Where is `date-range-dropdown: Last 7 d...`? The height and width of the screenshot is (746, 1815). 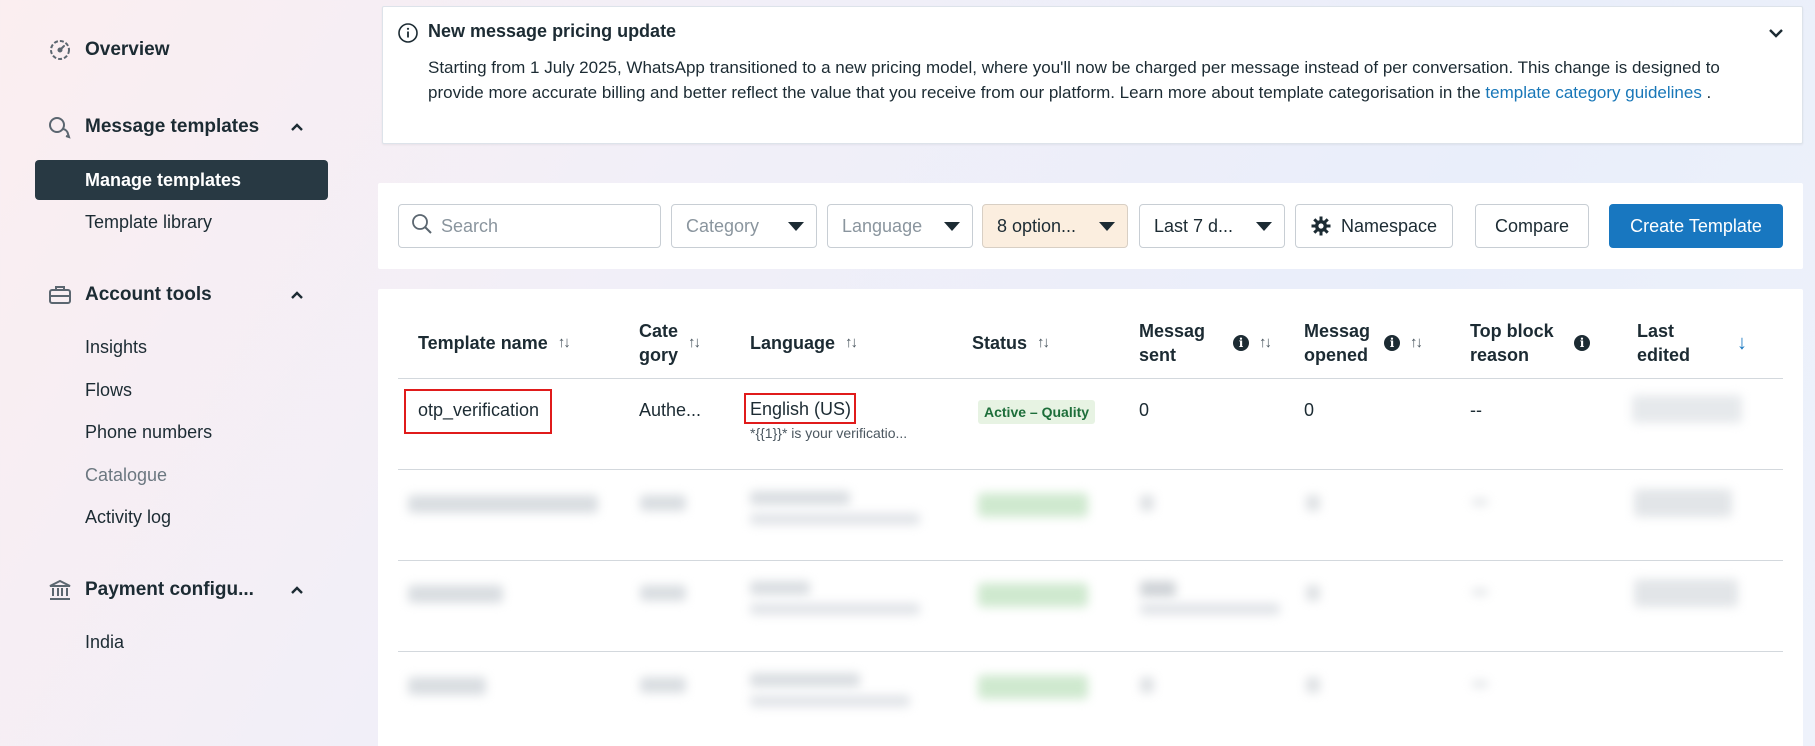 date-range-dropdown: Last 7 d... is located at coordinates (1212, 226).